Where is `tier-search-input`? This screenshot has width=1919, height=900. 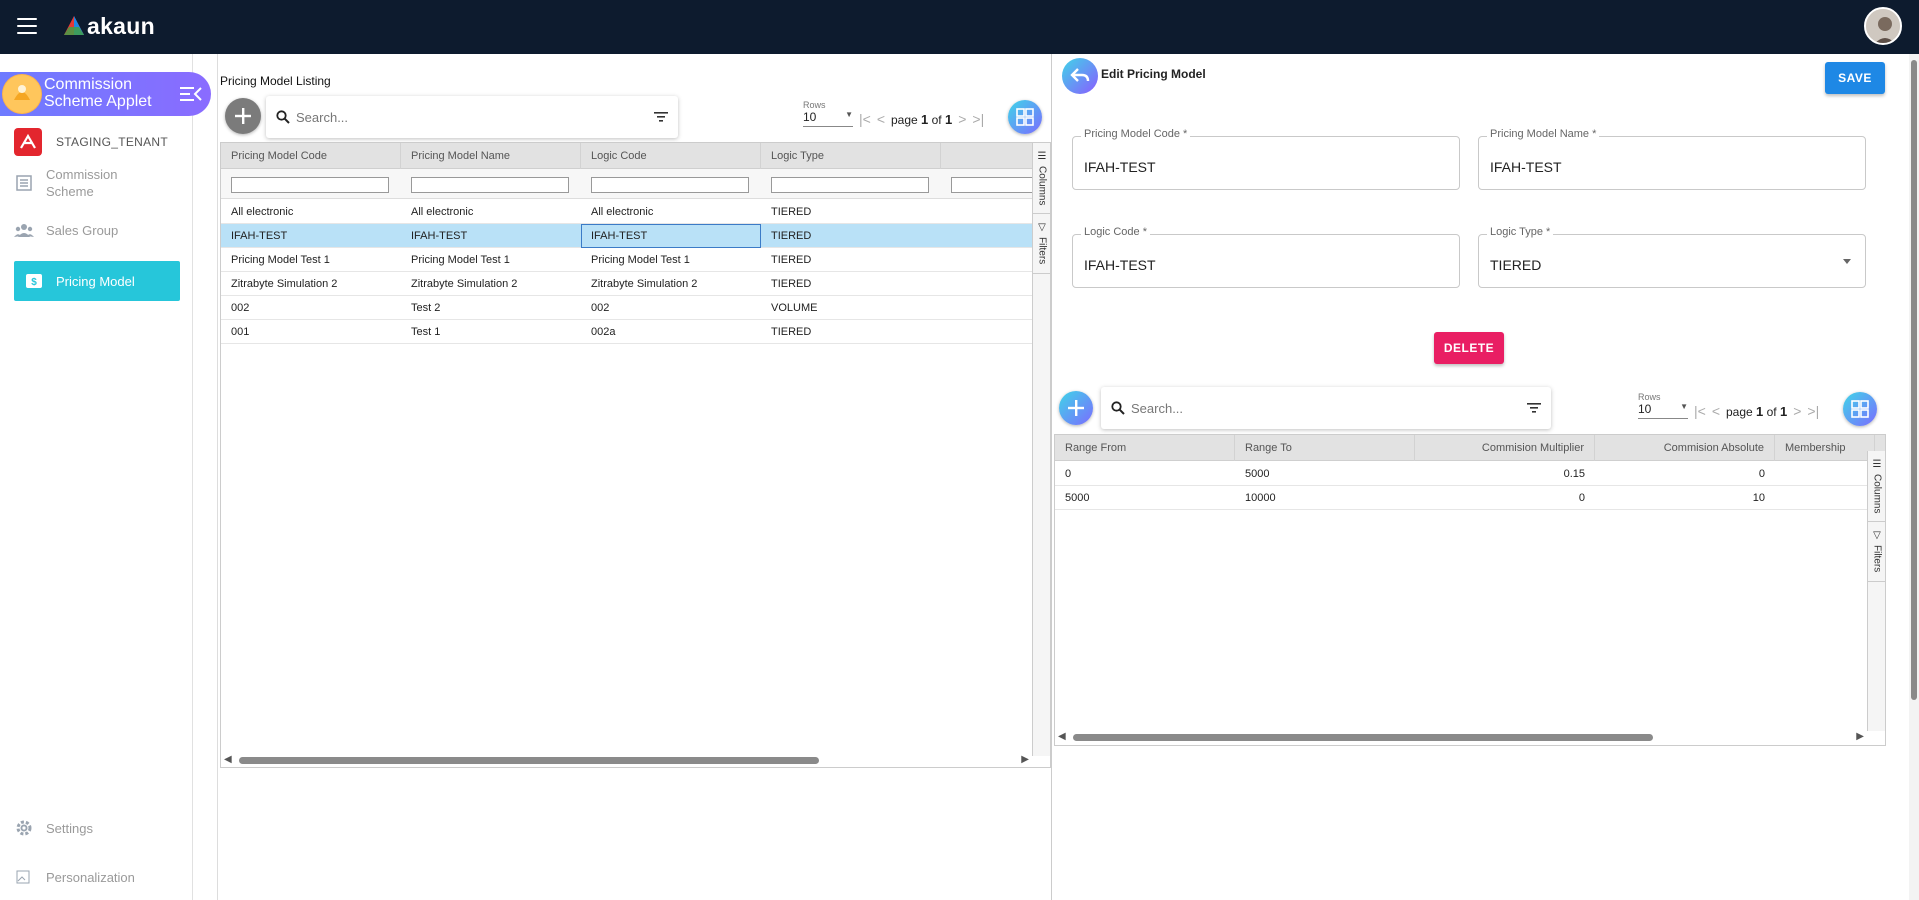
tier-search-input is located at coordinates (1329, 408).